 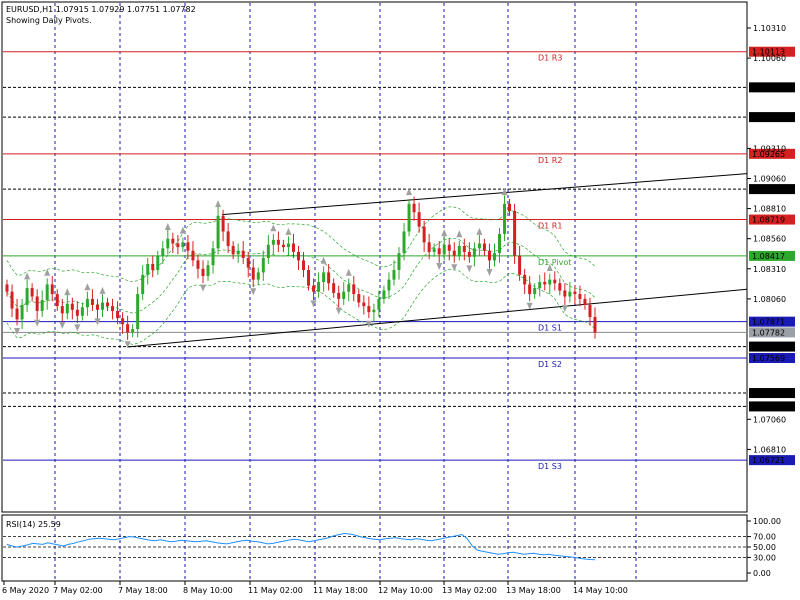 What do you see at coordinates (33, 524) in the screenshot?
I see `rsi-label: RSI(14) 25.59` at bounding box center [33, 524].